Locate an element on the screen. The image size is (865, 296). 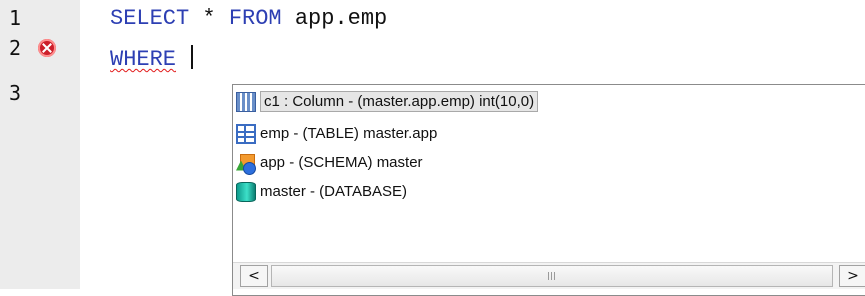
scroll-left-arrow-icon: < is located at coordinates (254, 276).